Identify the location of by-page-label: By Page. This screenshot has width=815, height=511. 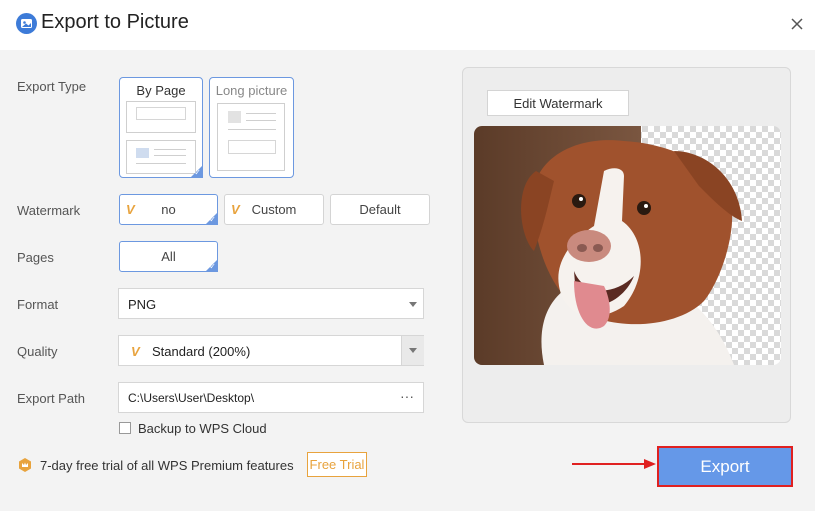
(161, 90).